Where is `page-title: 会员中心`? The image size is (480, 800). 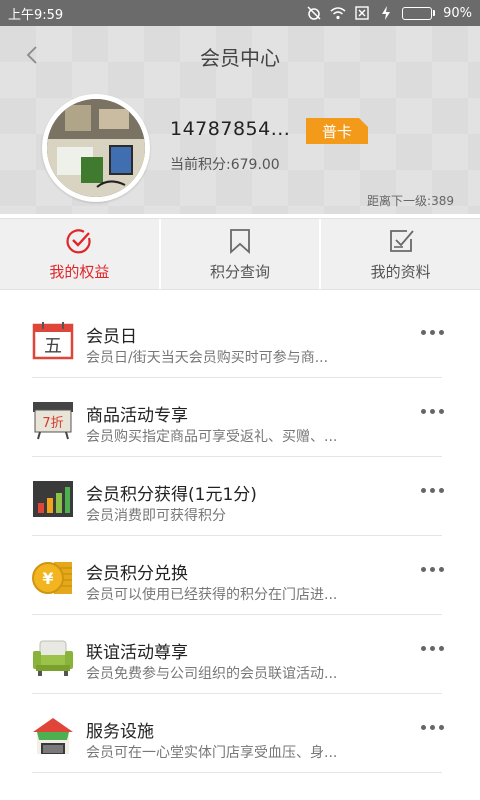
page-title: 会员中心 is located at coordinates (240, 58).